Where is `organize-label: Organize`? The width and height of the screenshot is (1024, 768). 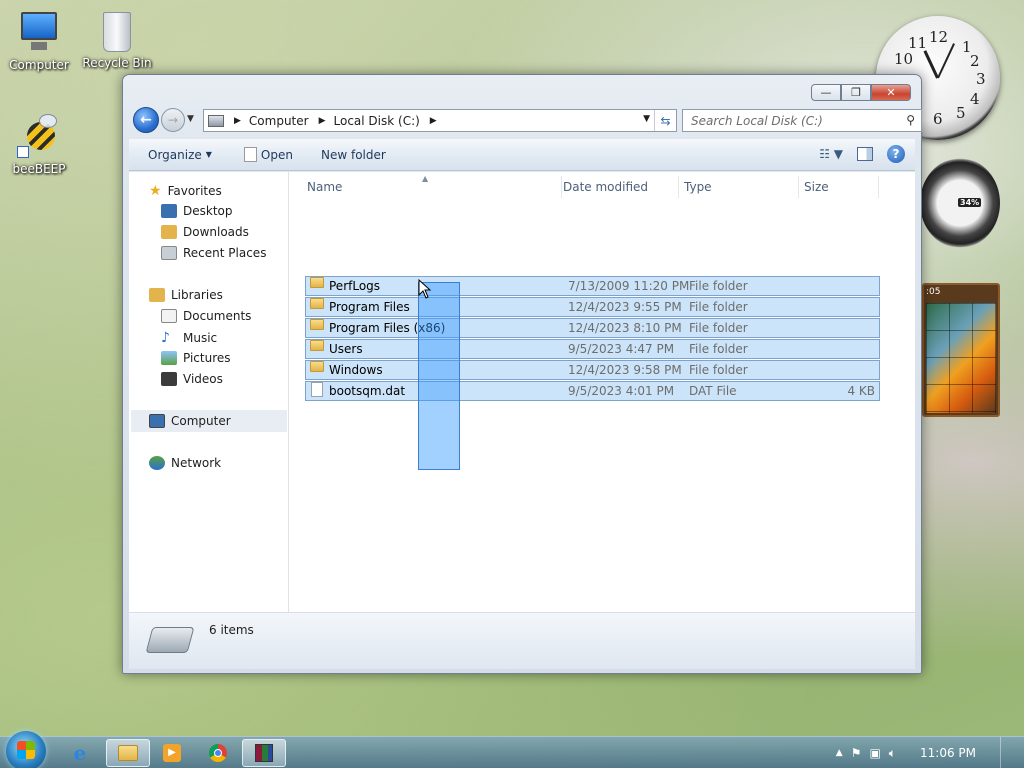 organize-label: Organize is located at coordinates (175, 154).